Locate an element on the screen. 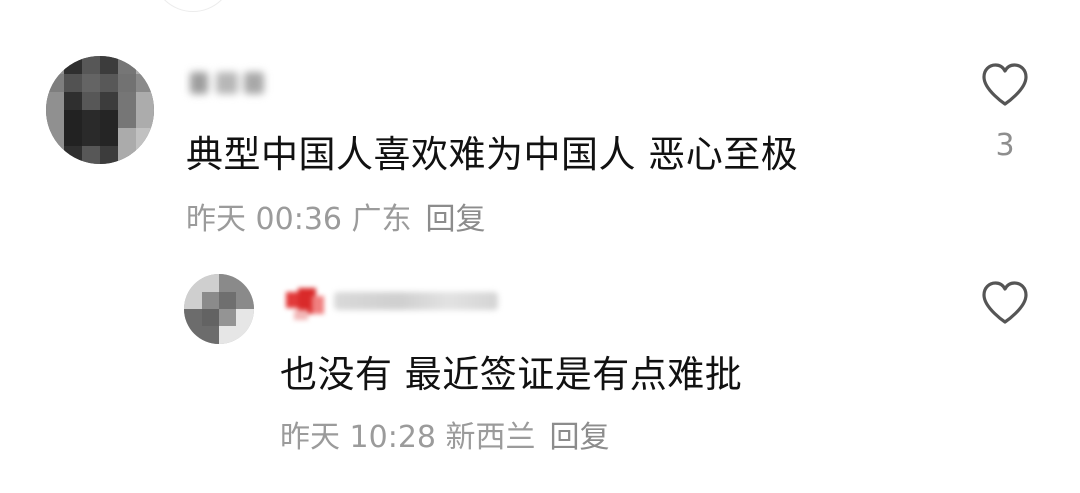 The width and height of the screenshot is (1080, 493). comment-text: 典型中国人喜欢难为中国人 恶心至极 is located at coordinates (492, 154).